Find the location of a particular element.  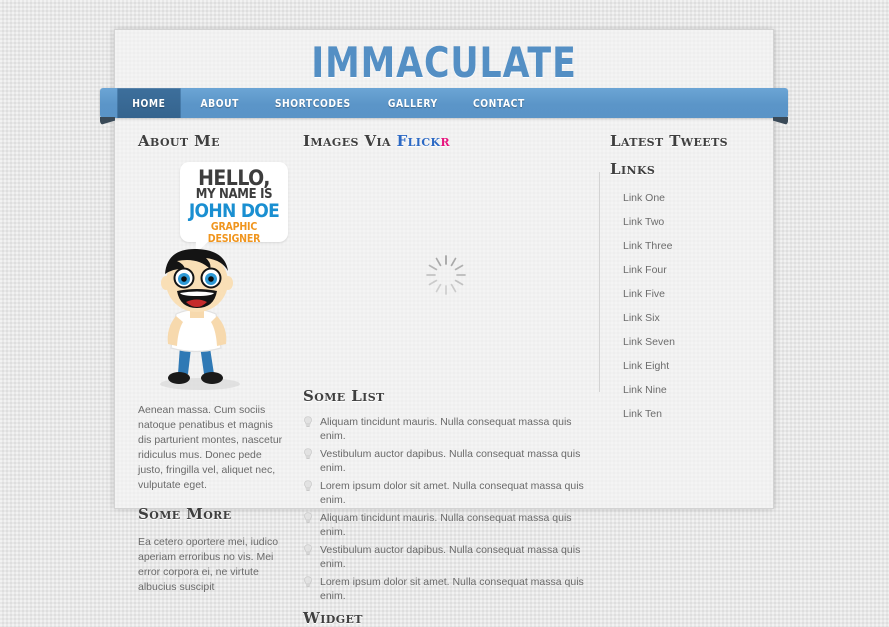

flickr-image-stage is located at coordinates (446, 274).